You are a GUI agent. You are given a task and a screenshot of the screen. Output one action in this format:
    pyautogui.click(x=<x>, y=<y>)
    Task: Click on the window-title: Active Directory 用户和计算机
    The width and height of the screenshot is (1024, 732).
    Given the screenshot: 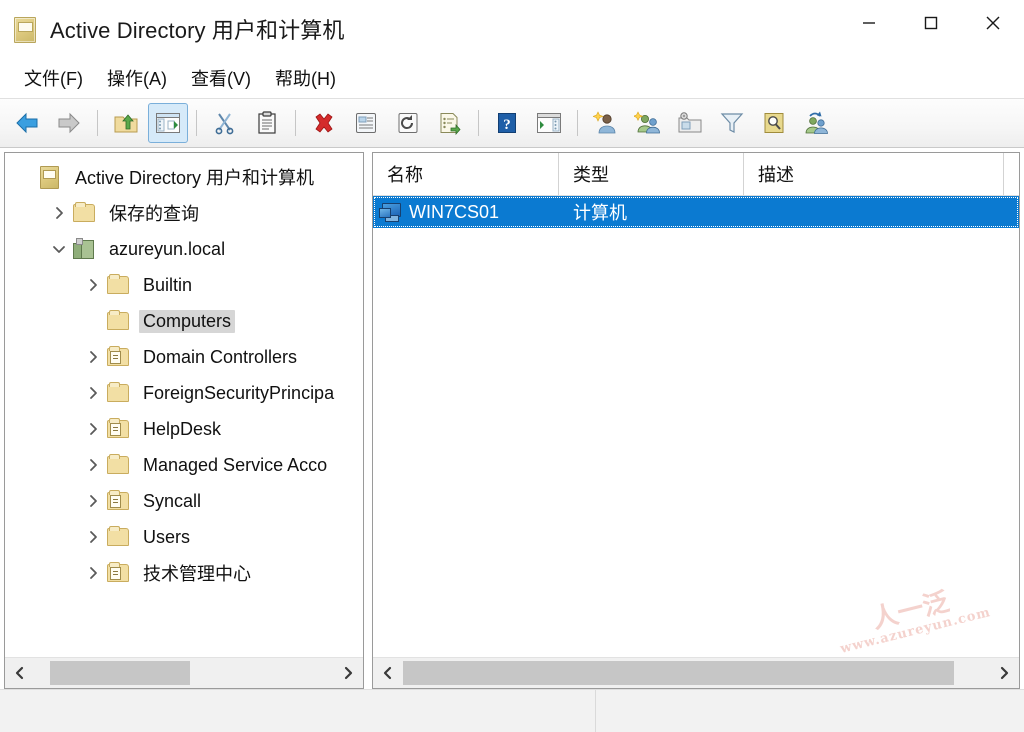 What is the action you would take?
    pyautogui.click(x=197, y=30)
    